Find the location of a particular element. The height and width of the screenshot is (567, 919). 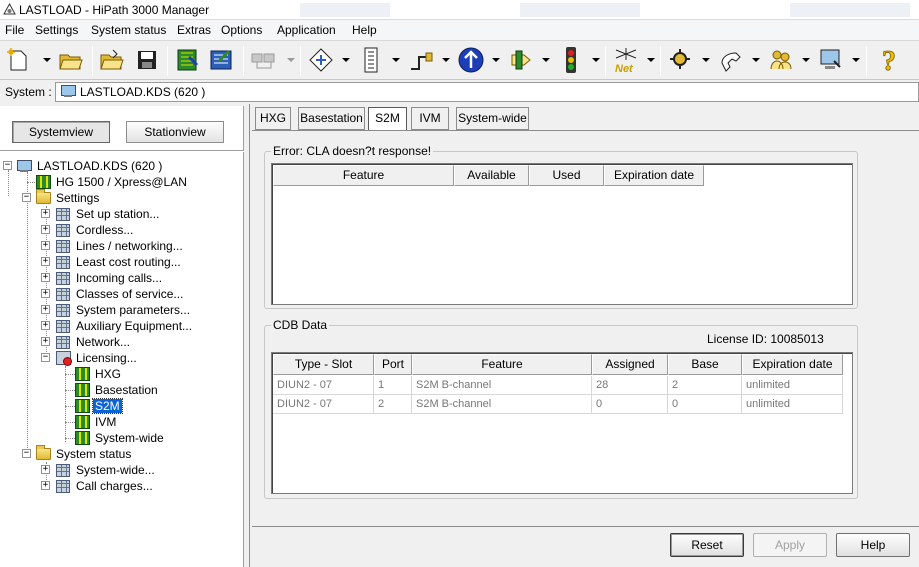

systemview-button: Systemview is located at coordinates (61, 132).